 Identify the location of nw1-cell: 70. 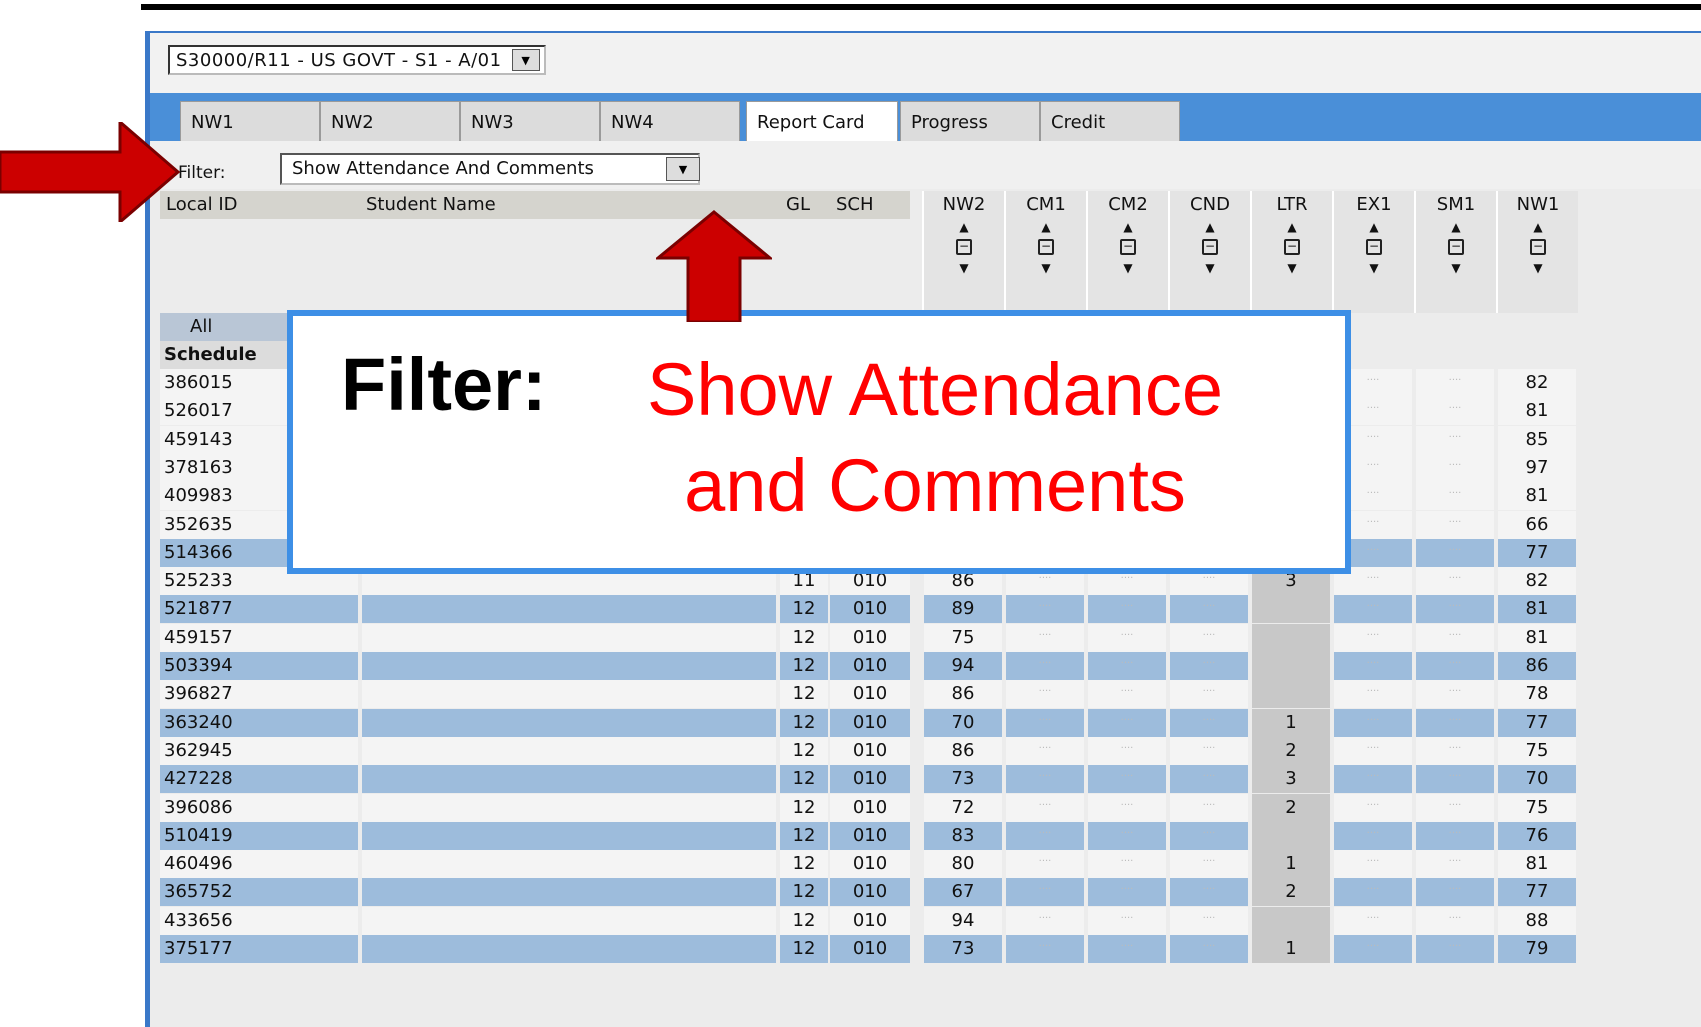
(1537, 779).